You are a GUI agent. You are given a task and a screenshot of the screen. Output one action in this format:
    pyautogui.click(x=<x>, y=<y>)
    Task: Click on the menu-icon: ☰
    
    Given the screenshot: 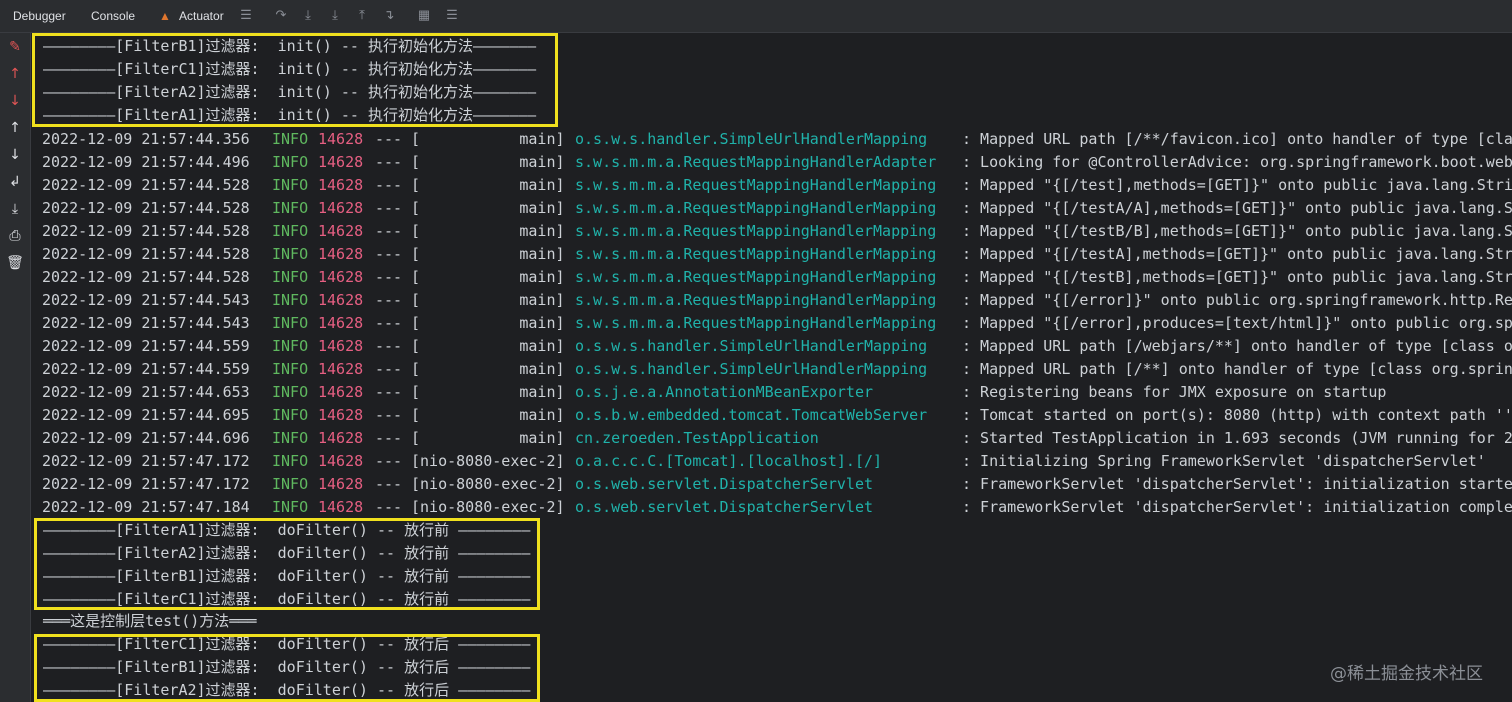 What is the action you would take?
    pyautogui.click(x=246, y=15)
    